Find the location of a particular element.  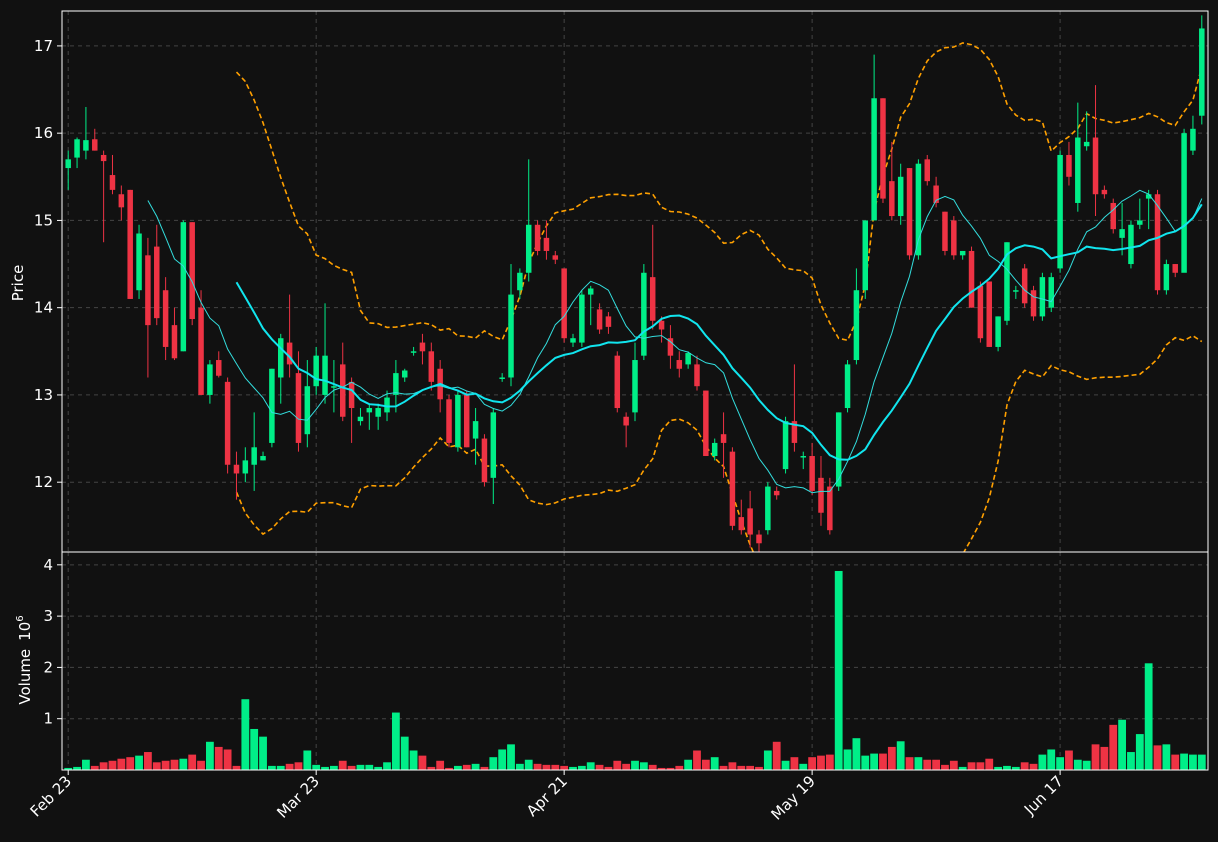

volume-tick-label: 4 is located at coordinates (48, 565).